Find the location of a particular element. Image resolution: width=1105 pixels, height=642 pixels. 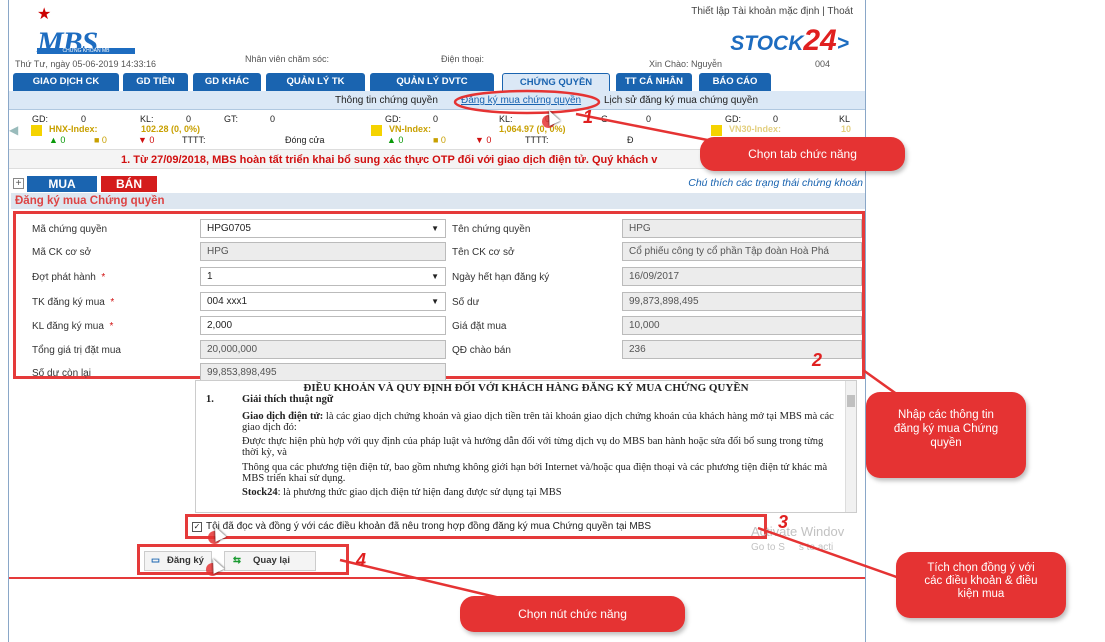

callout-select-tab: Chọn tab chức năng is located at coordinates (802, 154).